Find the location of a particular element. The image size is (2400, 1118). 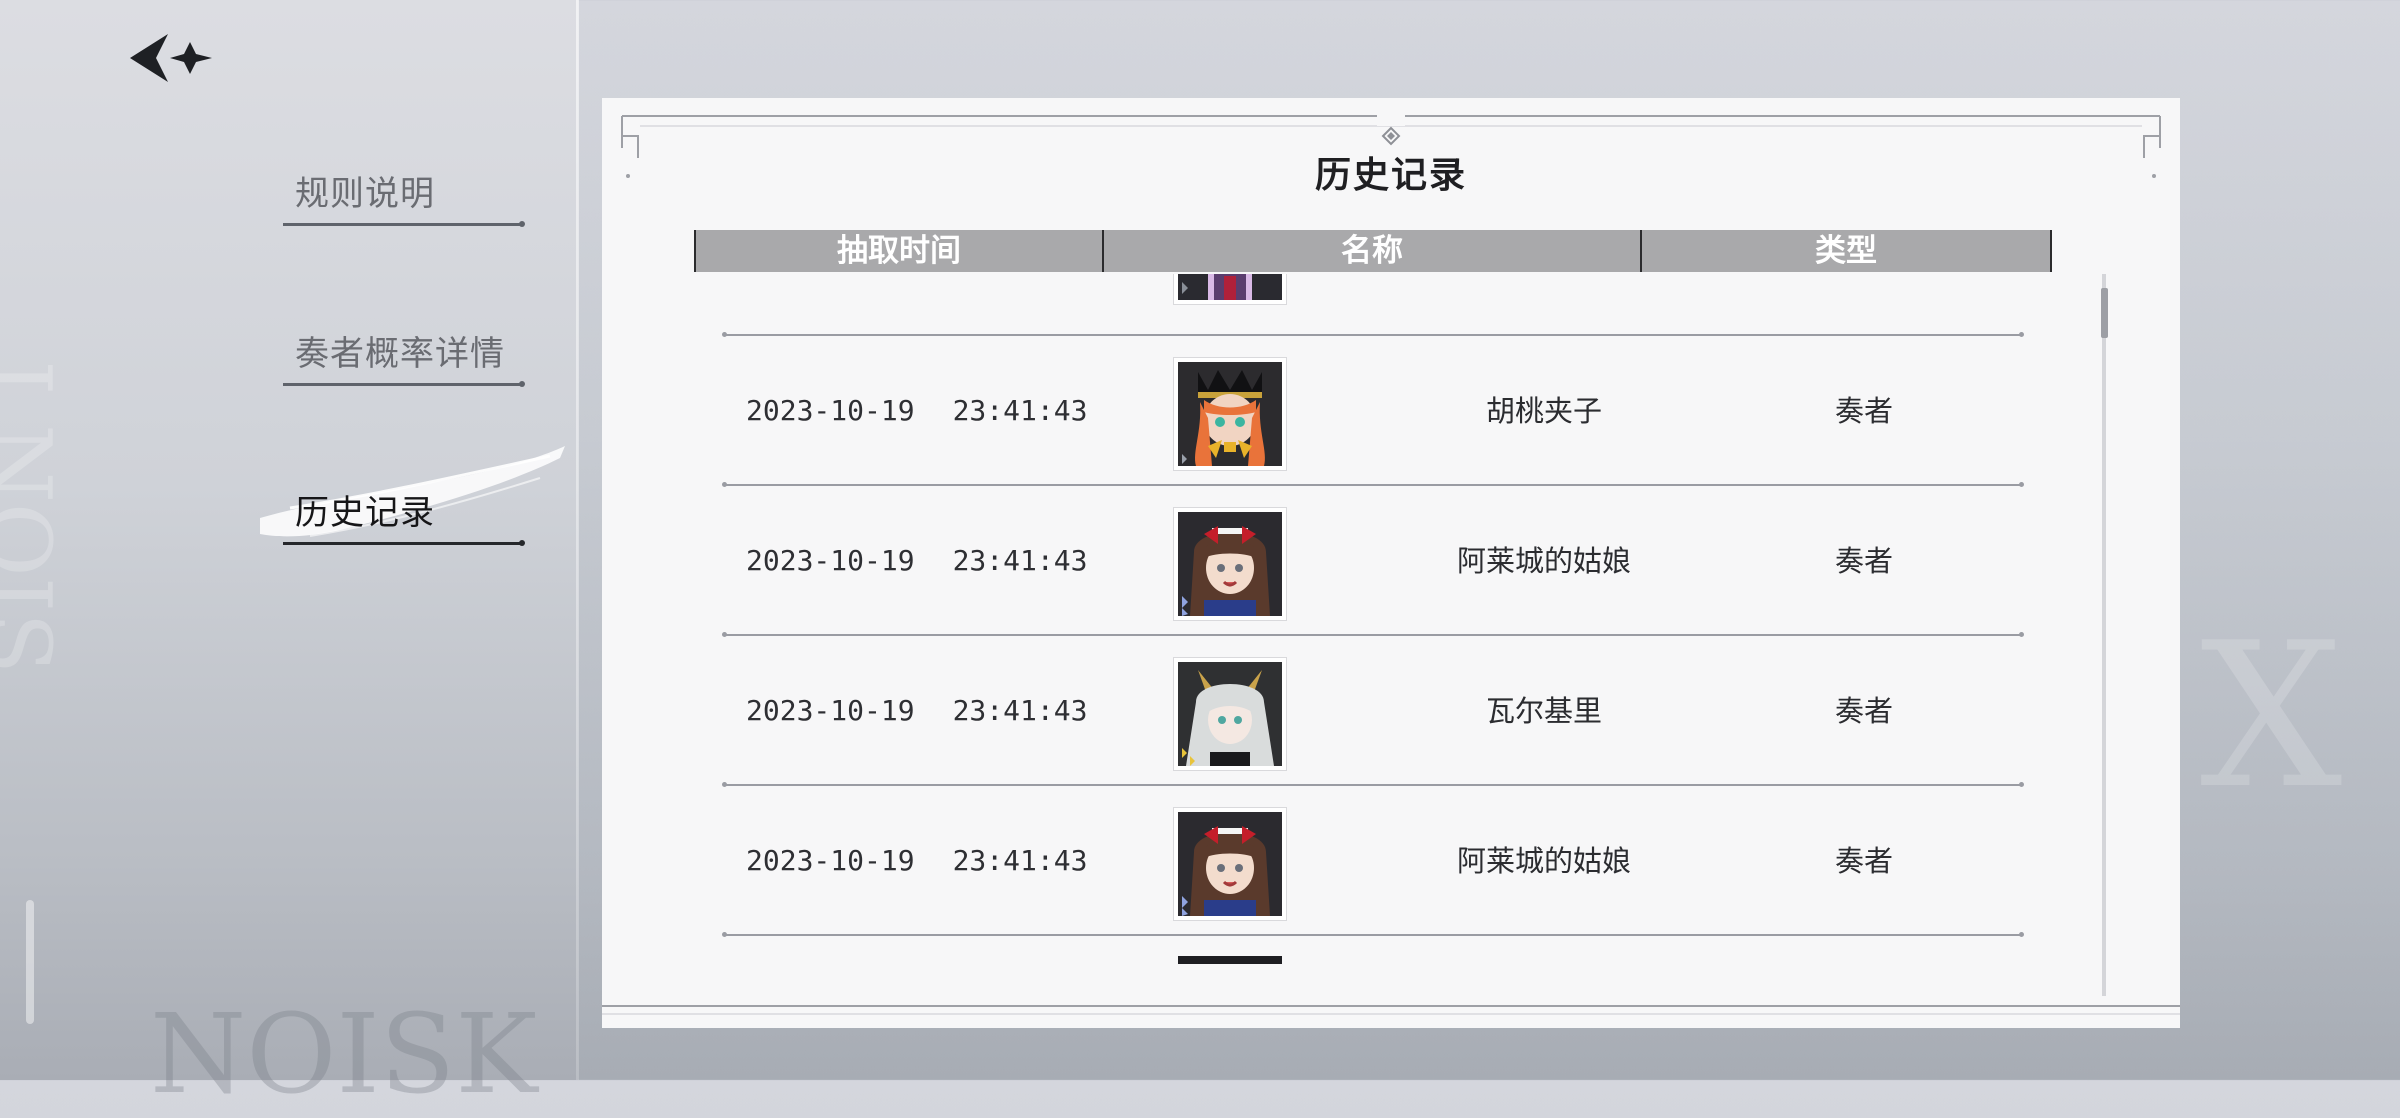

back-arrow-star-icon is located at coordinates (171, 58).